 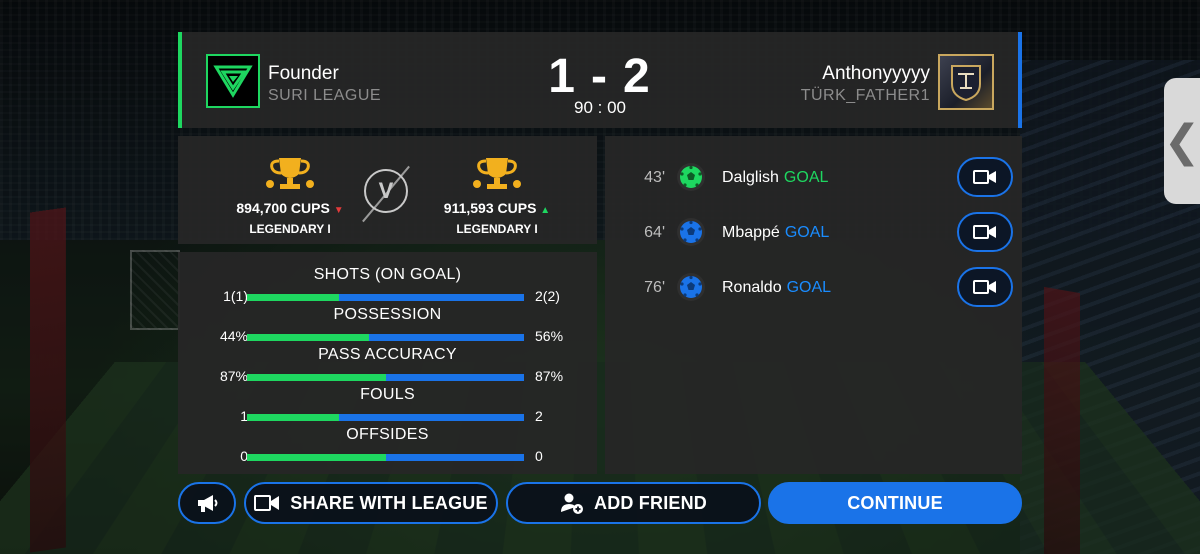 What do you see at coordinates (637, 76) in the screenshot?
I see `away-score: 2` at bounding box center [637, 76].